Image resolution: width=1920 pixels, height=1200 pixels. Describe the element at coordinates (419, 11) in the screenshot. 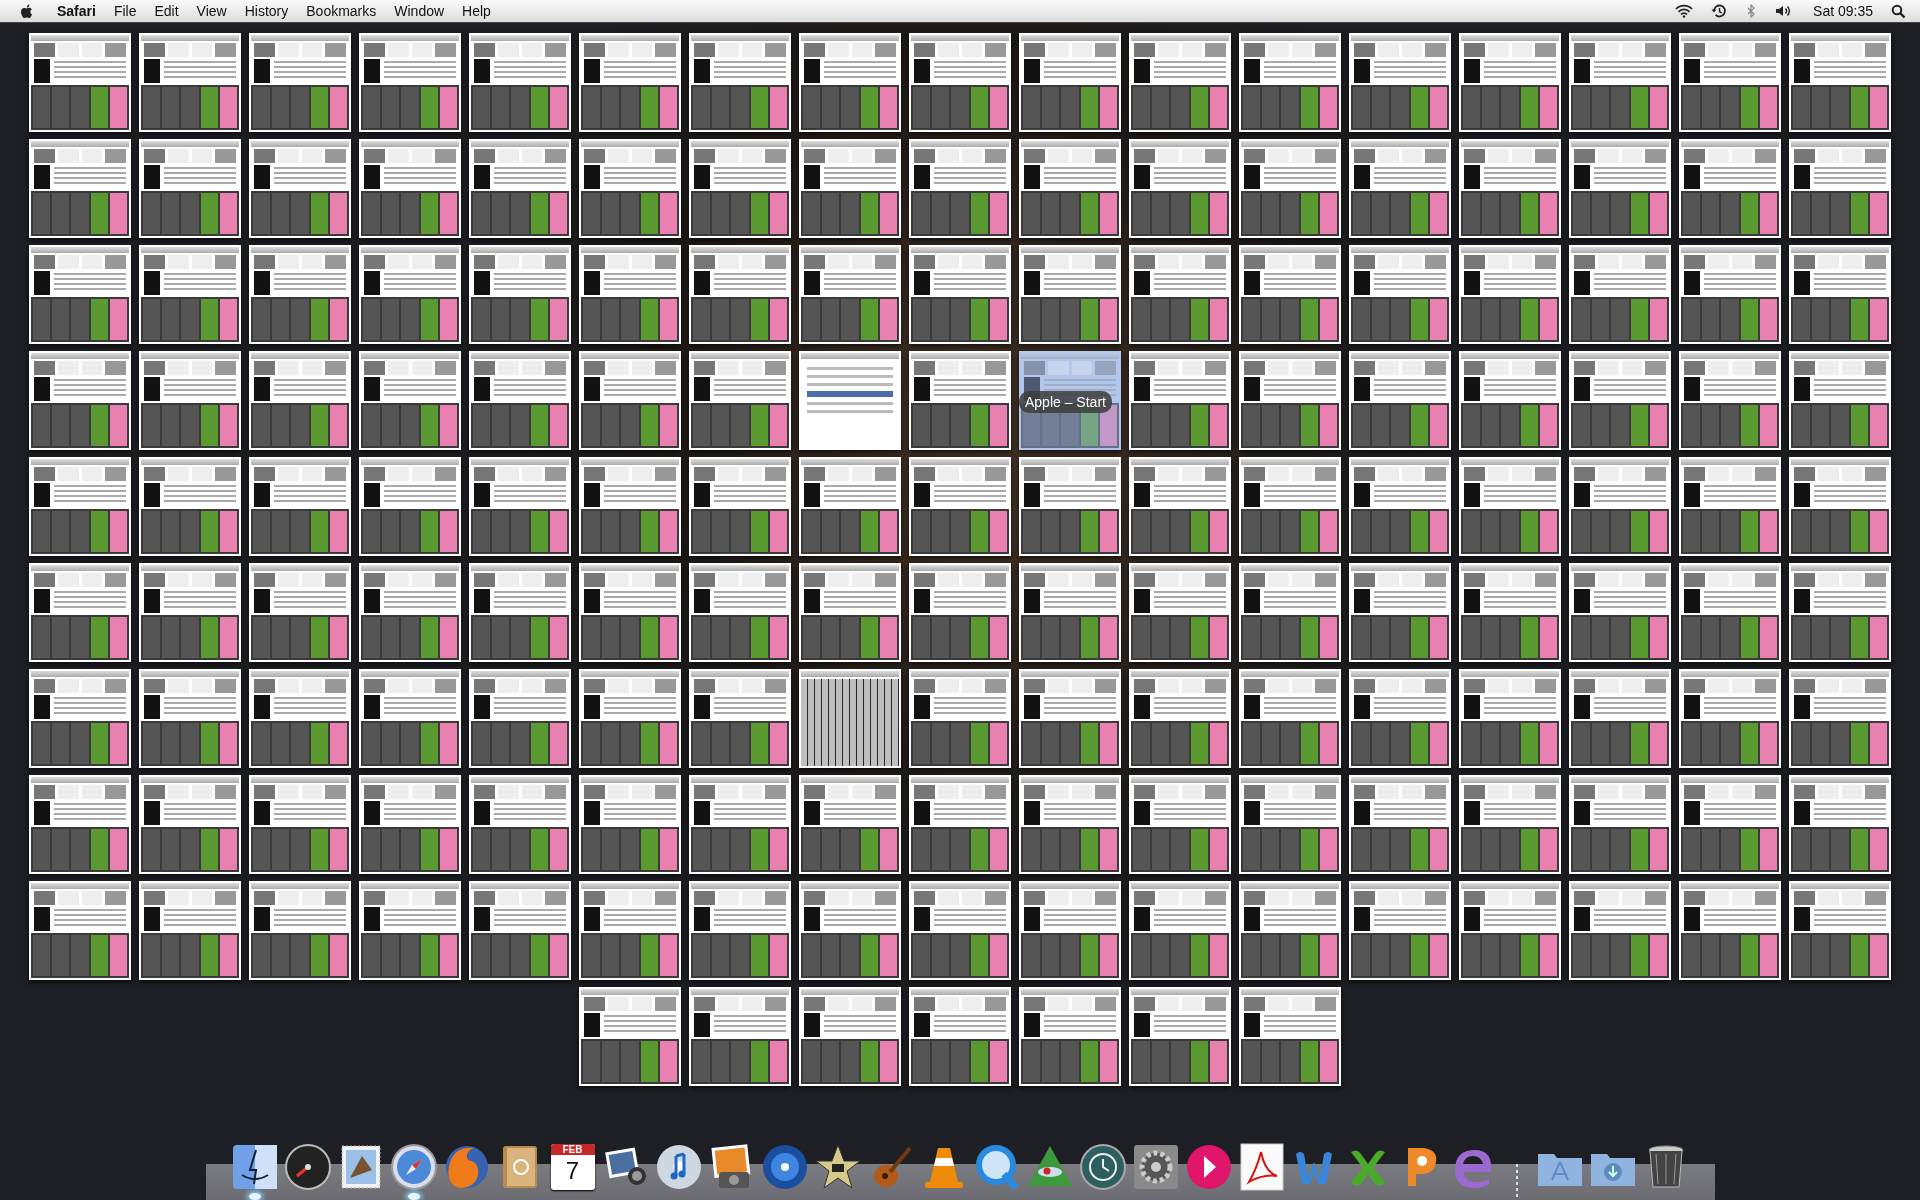

I see `menu-item: Window` at that location.